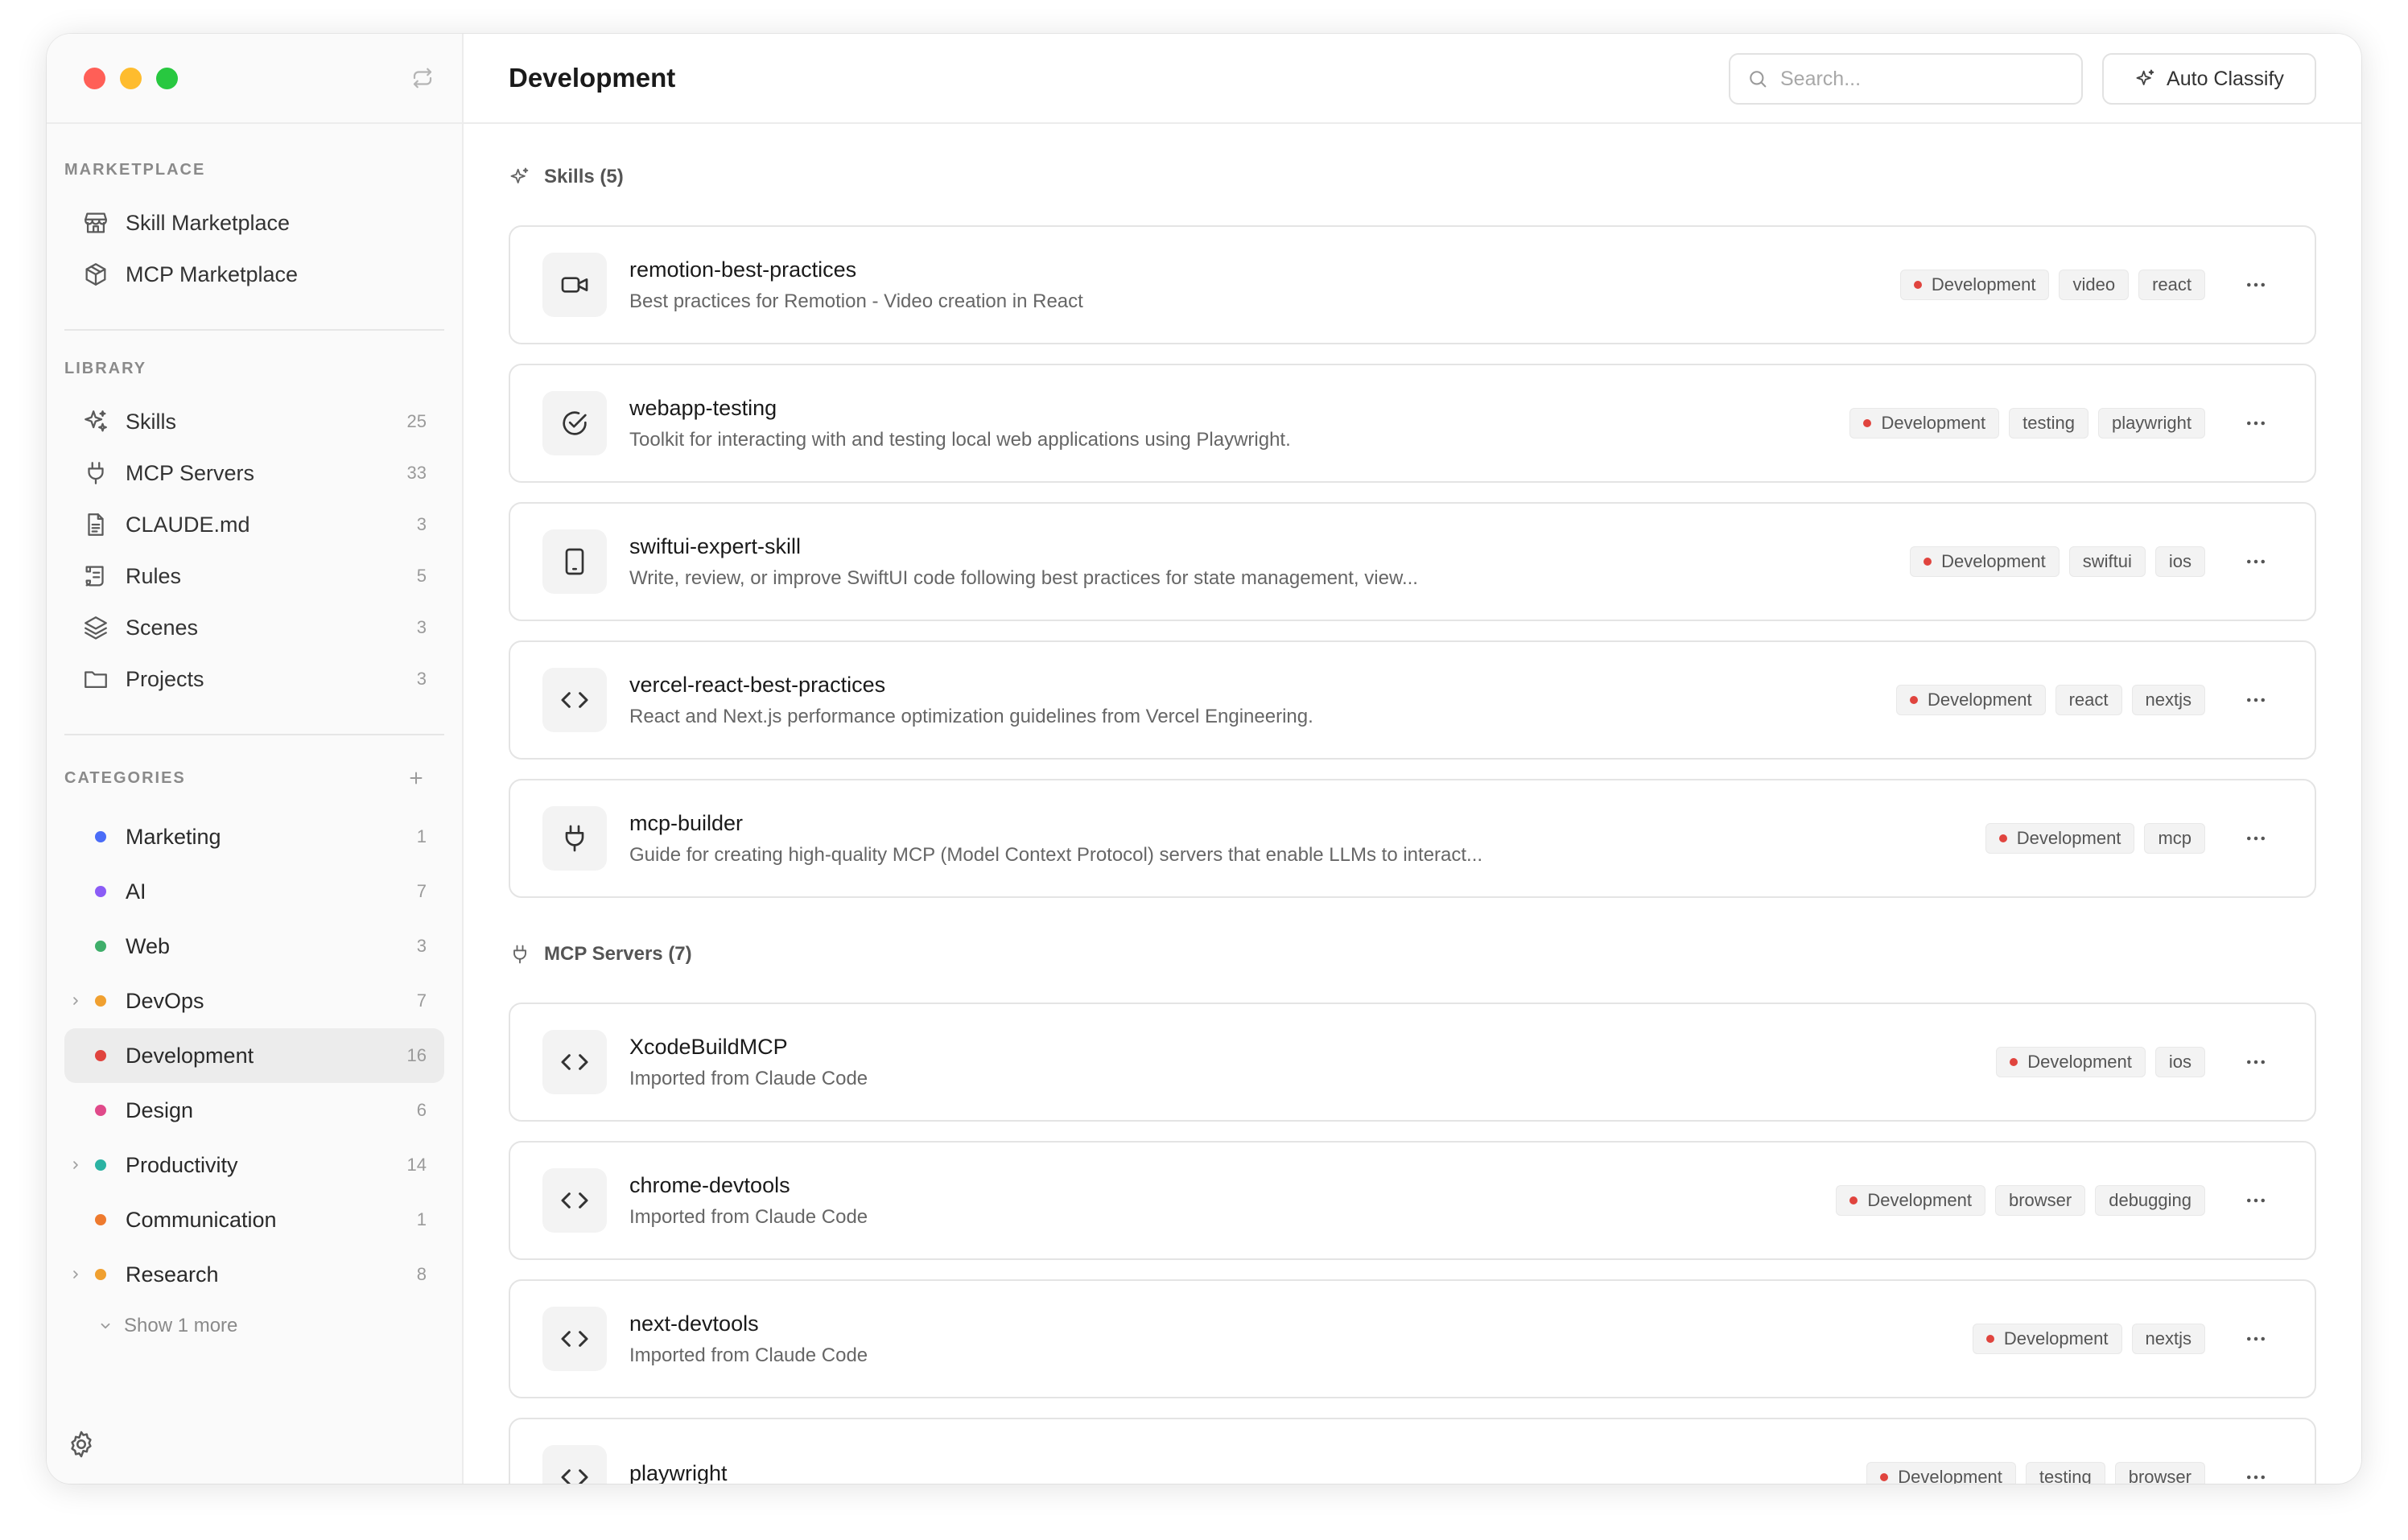  Describe the element at coordinates (96, 525) in the screenshot. I see `document-icon` at that location.